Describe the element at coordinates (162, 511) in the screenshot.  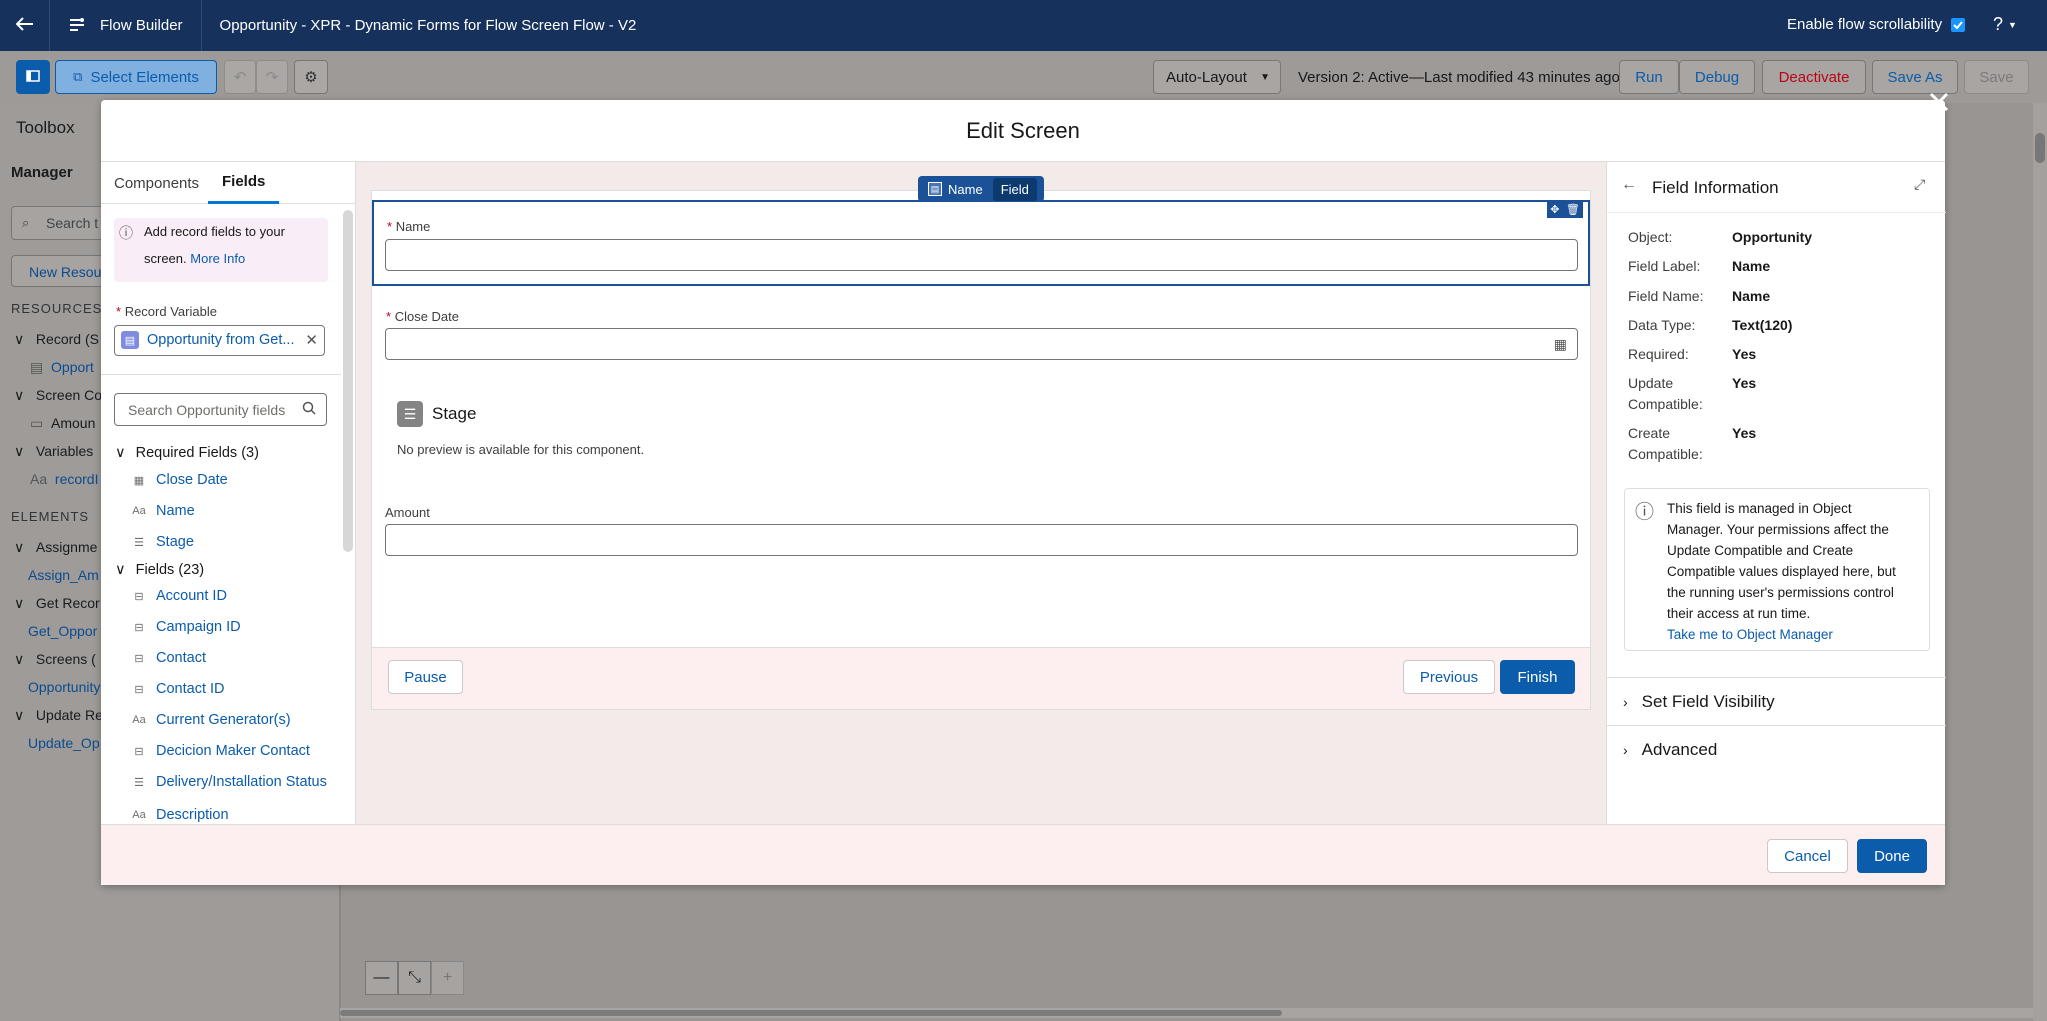
I see `field-item-name: Aa Name` at that location.